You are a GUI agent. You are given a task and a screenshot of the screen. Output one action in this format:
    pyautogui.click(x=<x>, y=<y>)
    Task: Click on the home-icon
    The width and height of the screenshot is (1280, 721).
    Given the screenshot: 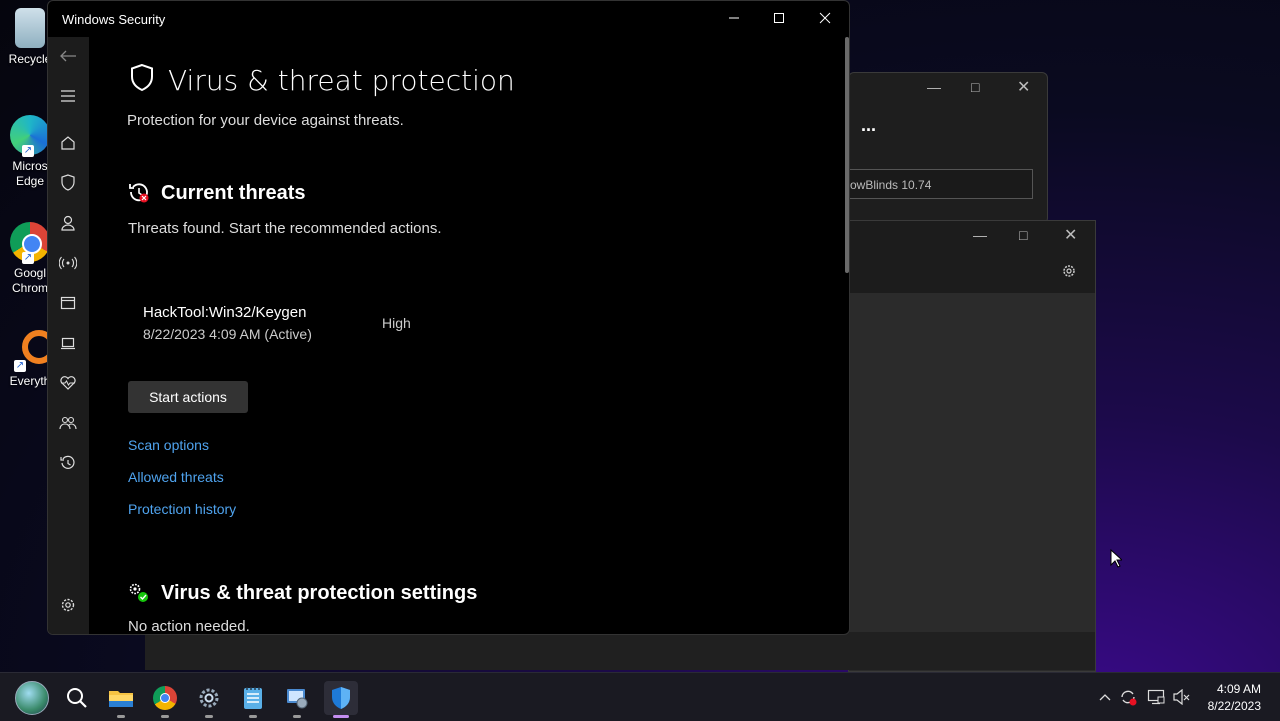 What is the action you would take?
    pyautogui.click(x=68, y=143)
    